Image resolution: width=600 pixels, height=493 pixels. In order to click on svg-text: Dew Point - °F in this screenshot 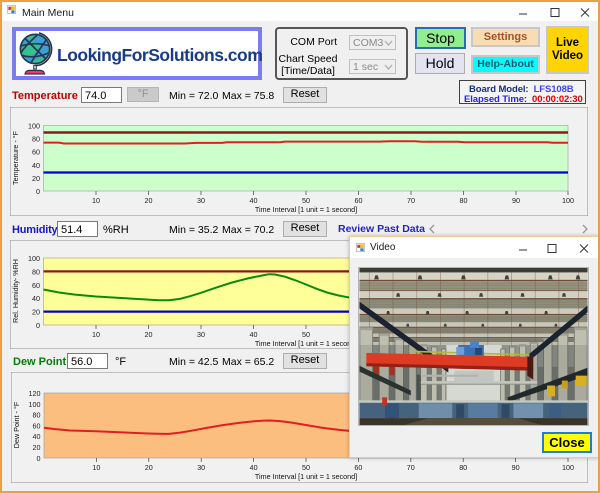, I will do `click(16, 424)`.